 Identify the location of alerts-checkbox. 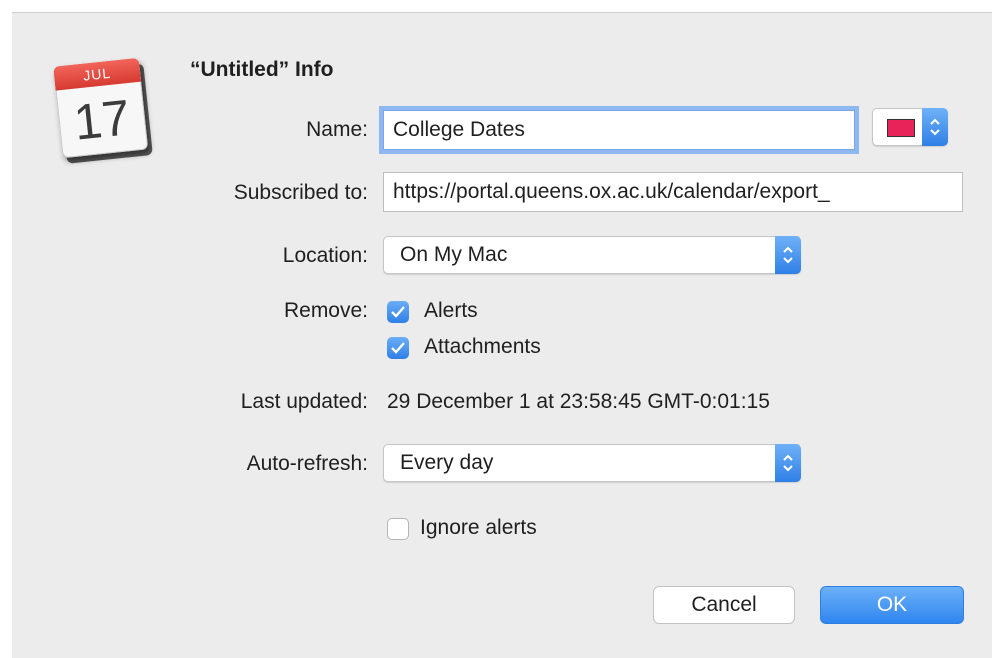
(398, 312).